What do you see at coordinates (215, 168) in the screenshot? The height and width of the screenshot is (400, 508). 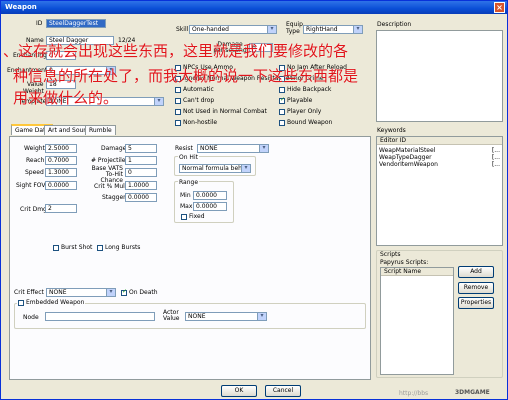 I see `on-hit-select: Normal formula behavior` at bounding box center [215, 168].